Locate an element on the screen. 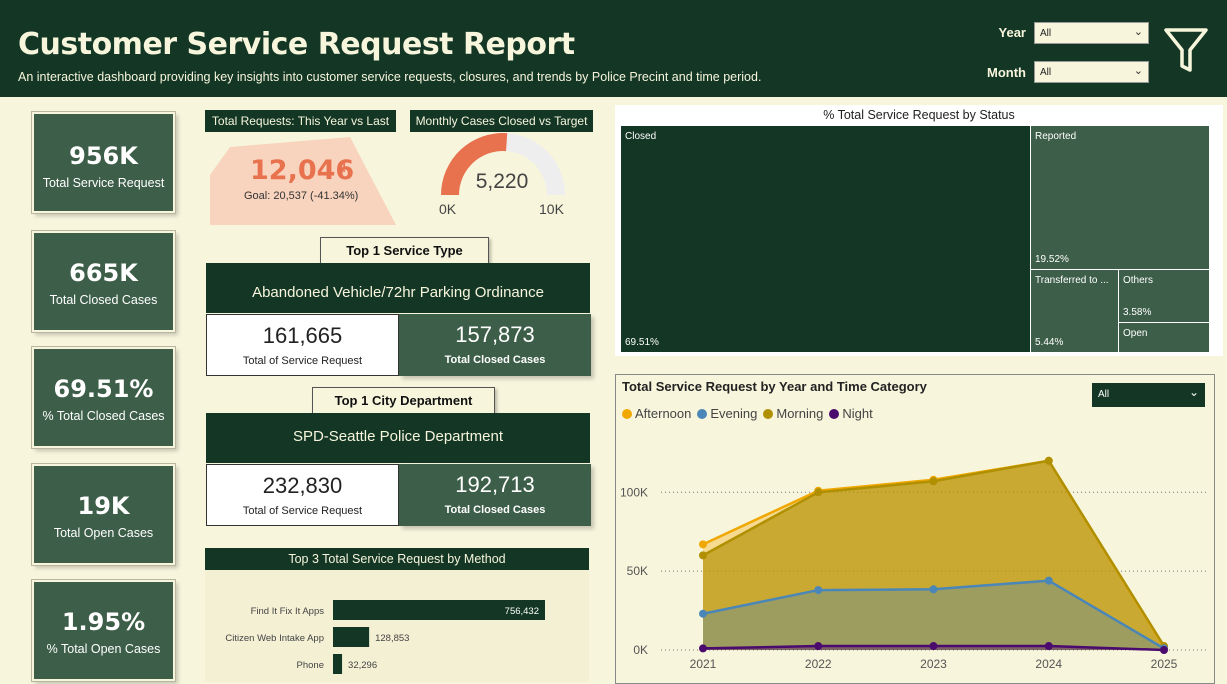 The height and width of the screenshot is (684, 1227). yoy-warning-icon: ! is located at coordinates (344, 167).